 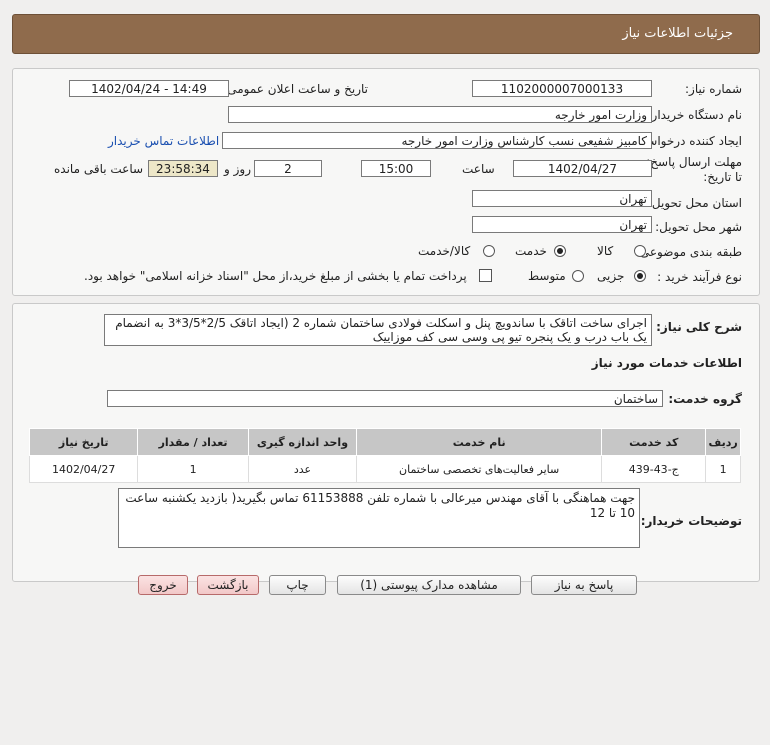 What do you see at coordinates (193, 469) in the screenshot?
I see `cell-qty: 1` at bounding box center [193, 469].